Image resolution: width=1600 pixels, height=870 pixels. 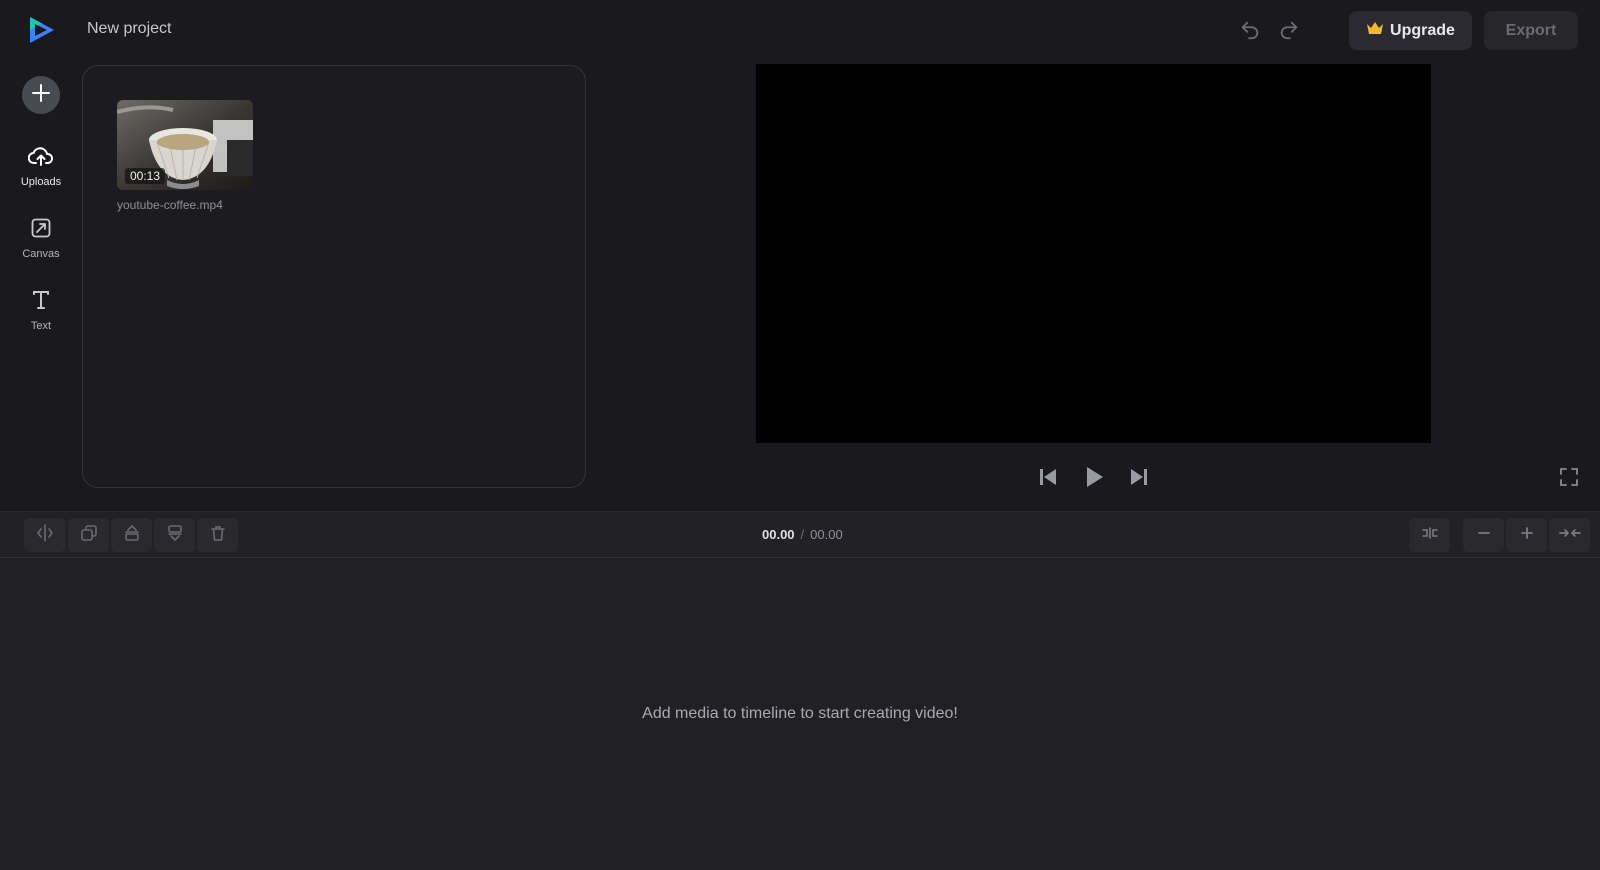 I want to click on media-file-name: youtube-coffee.mp4, so click(x=170, y=205).